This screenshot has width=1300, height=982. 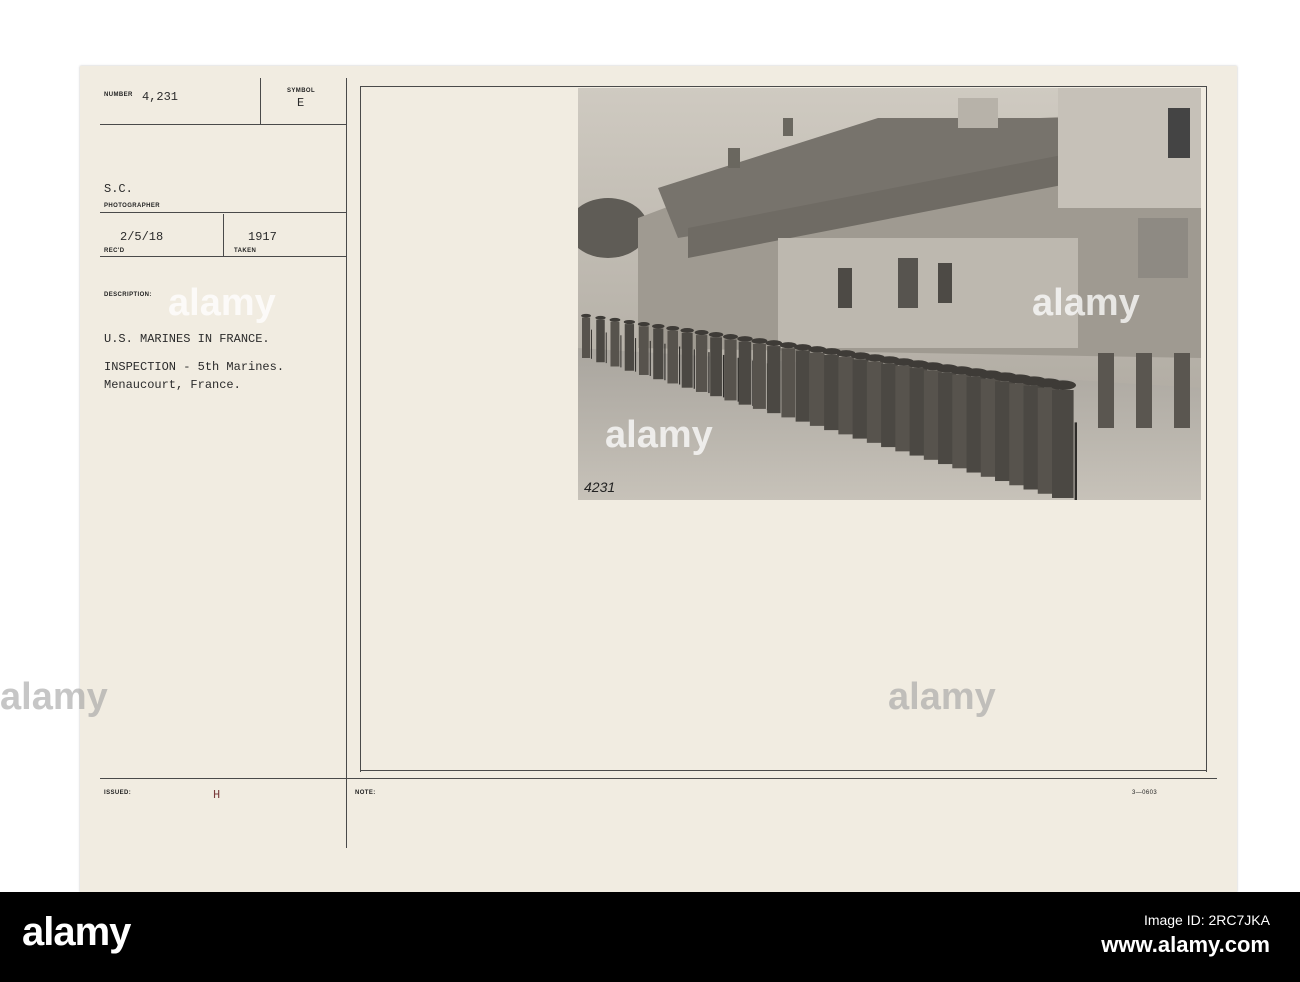 What do you see at coordinates (142, 237) in the screenshot?
I see `recd-value: 2/5/18` at bounding box center [142, 237].